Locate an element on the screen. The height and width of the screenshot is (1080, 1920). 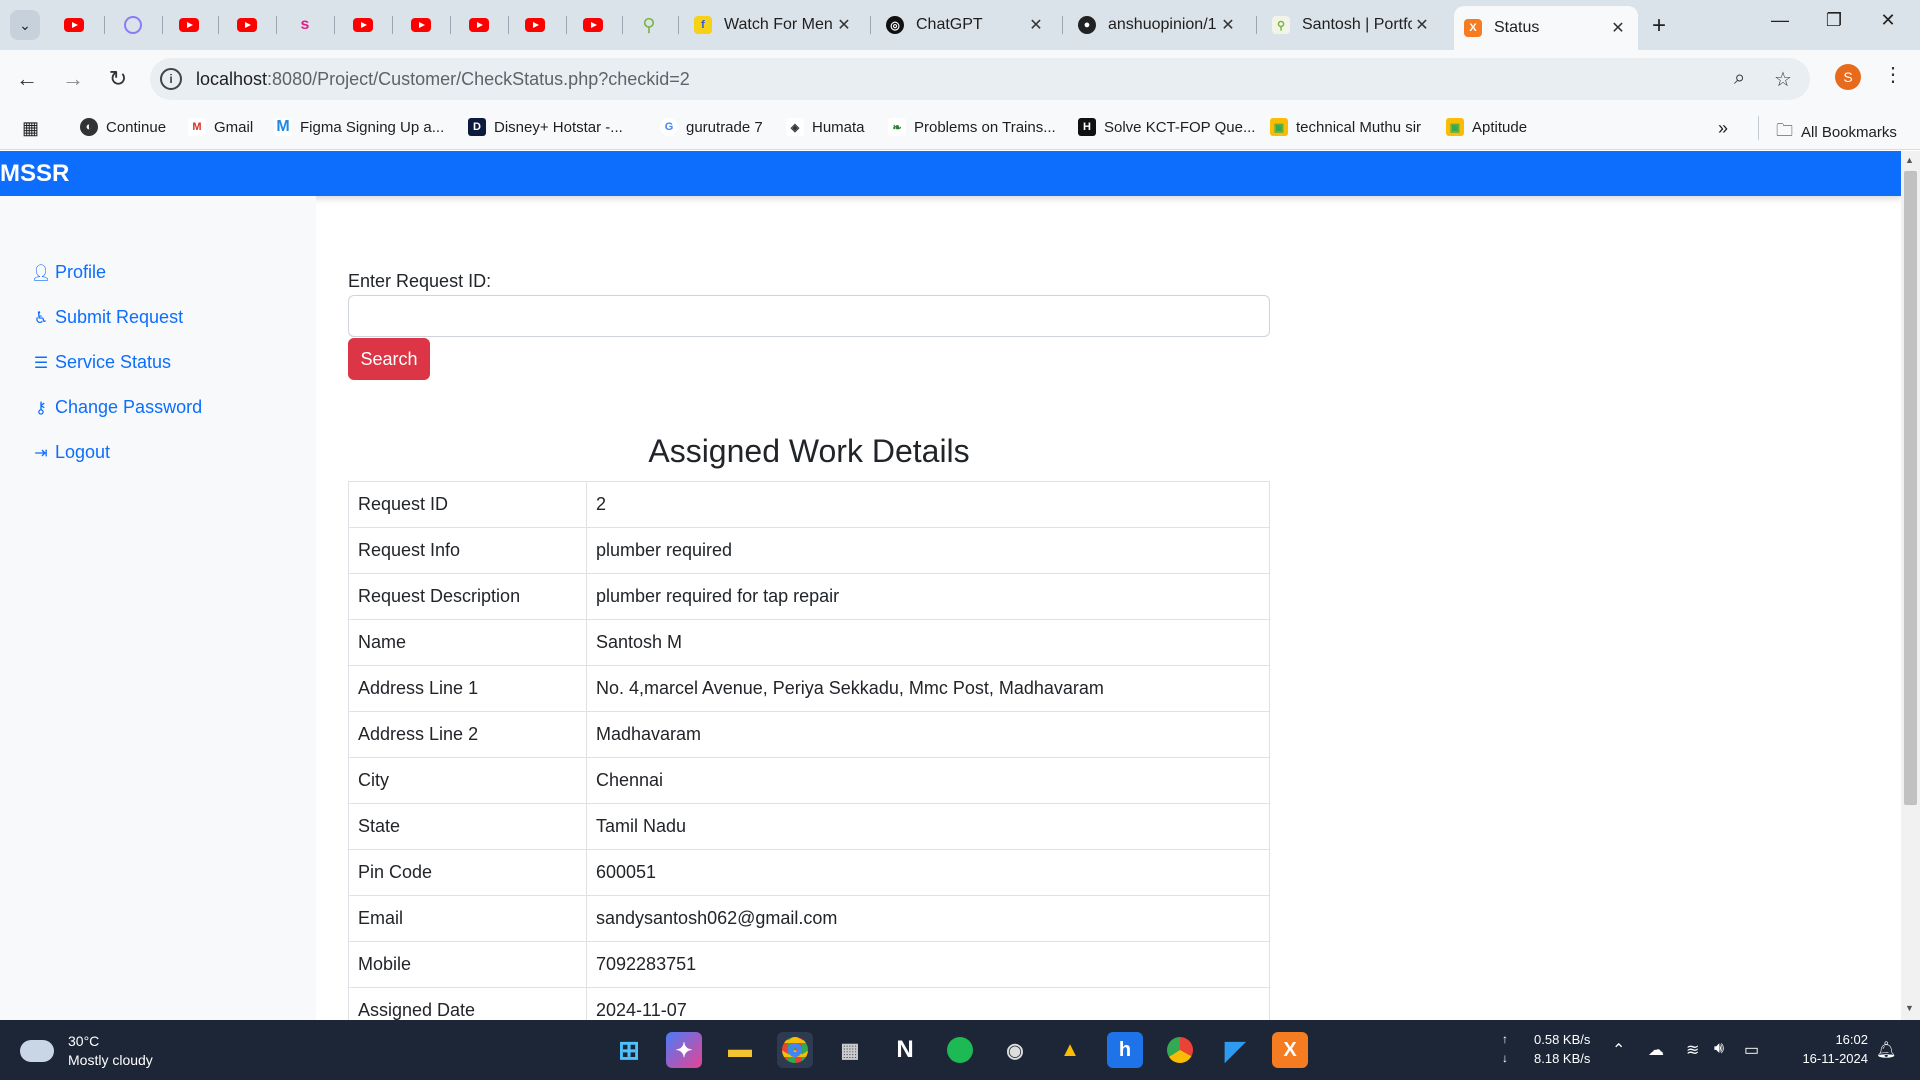
onedrive-cloud-icon: ☁ is located at coordinates (1656, 1050).